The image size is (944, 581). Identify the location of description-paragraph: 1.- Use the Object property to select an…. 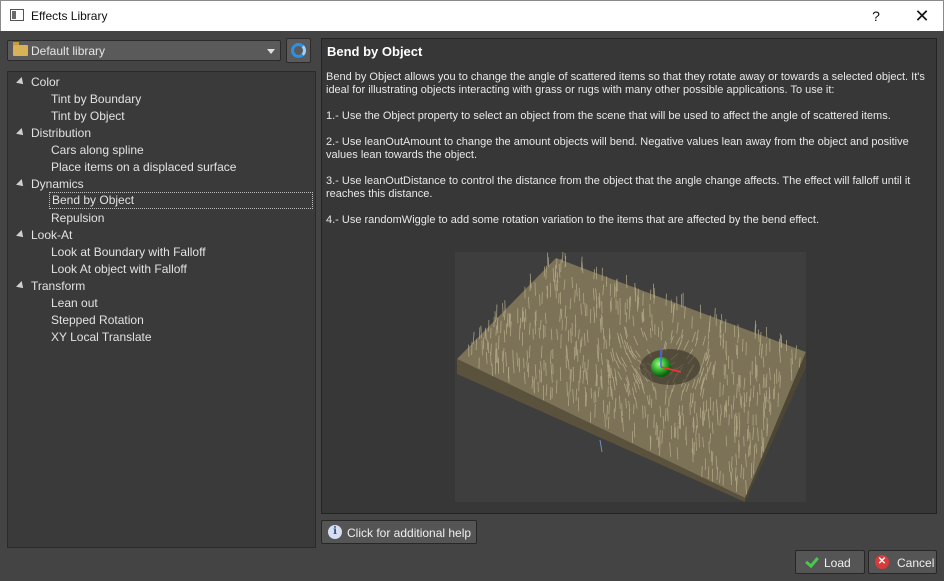
(608, 116).